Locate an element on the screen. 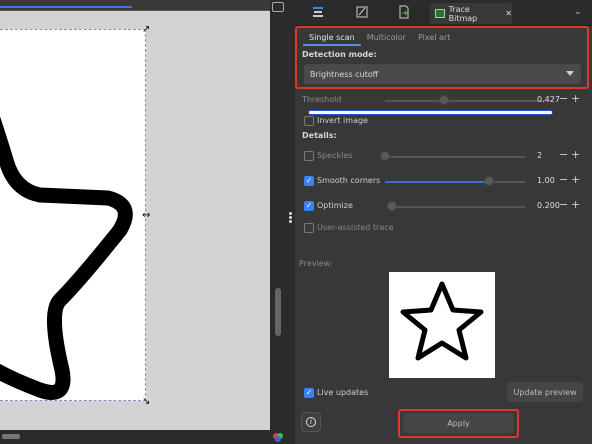 This screenshot has height=444, width=592. detection-mode-heading: Detection mode: is located at coordinates (339, 54).